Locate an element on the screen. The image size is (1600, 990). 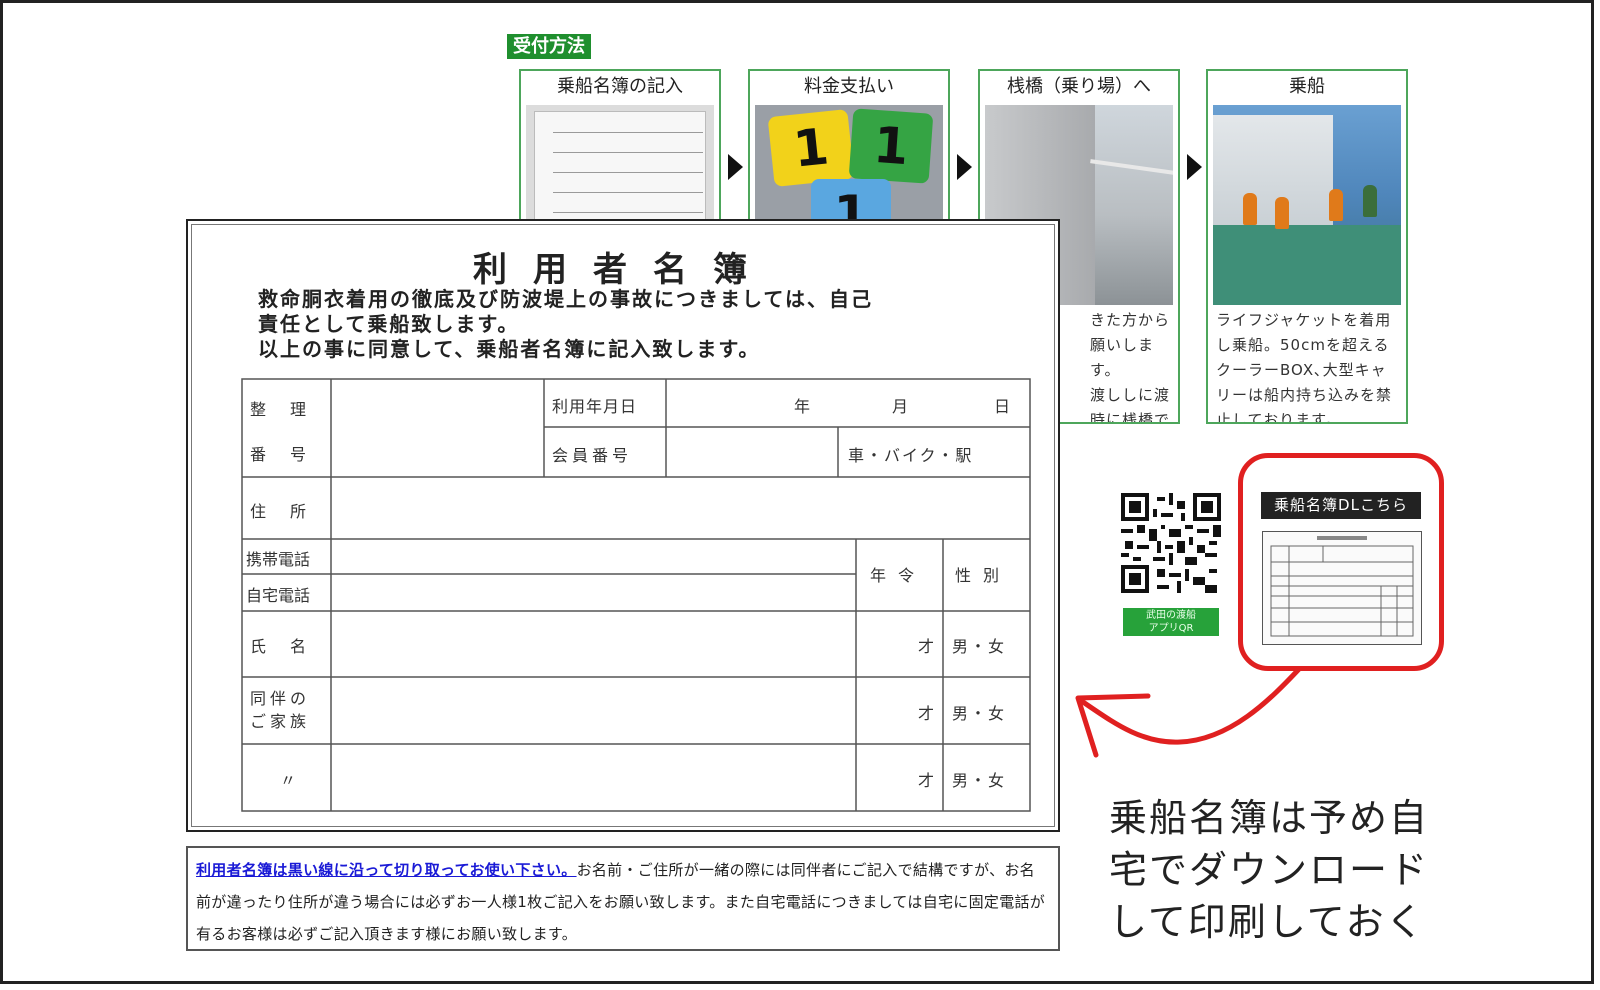
cell-family-label: 同伴の ご家族 is located at coordinates (280, 710).